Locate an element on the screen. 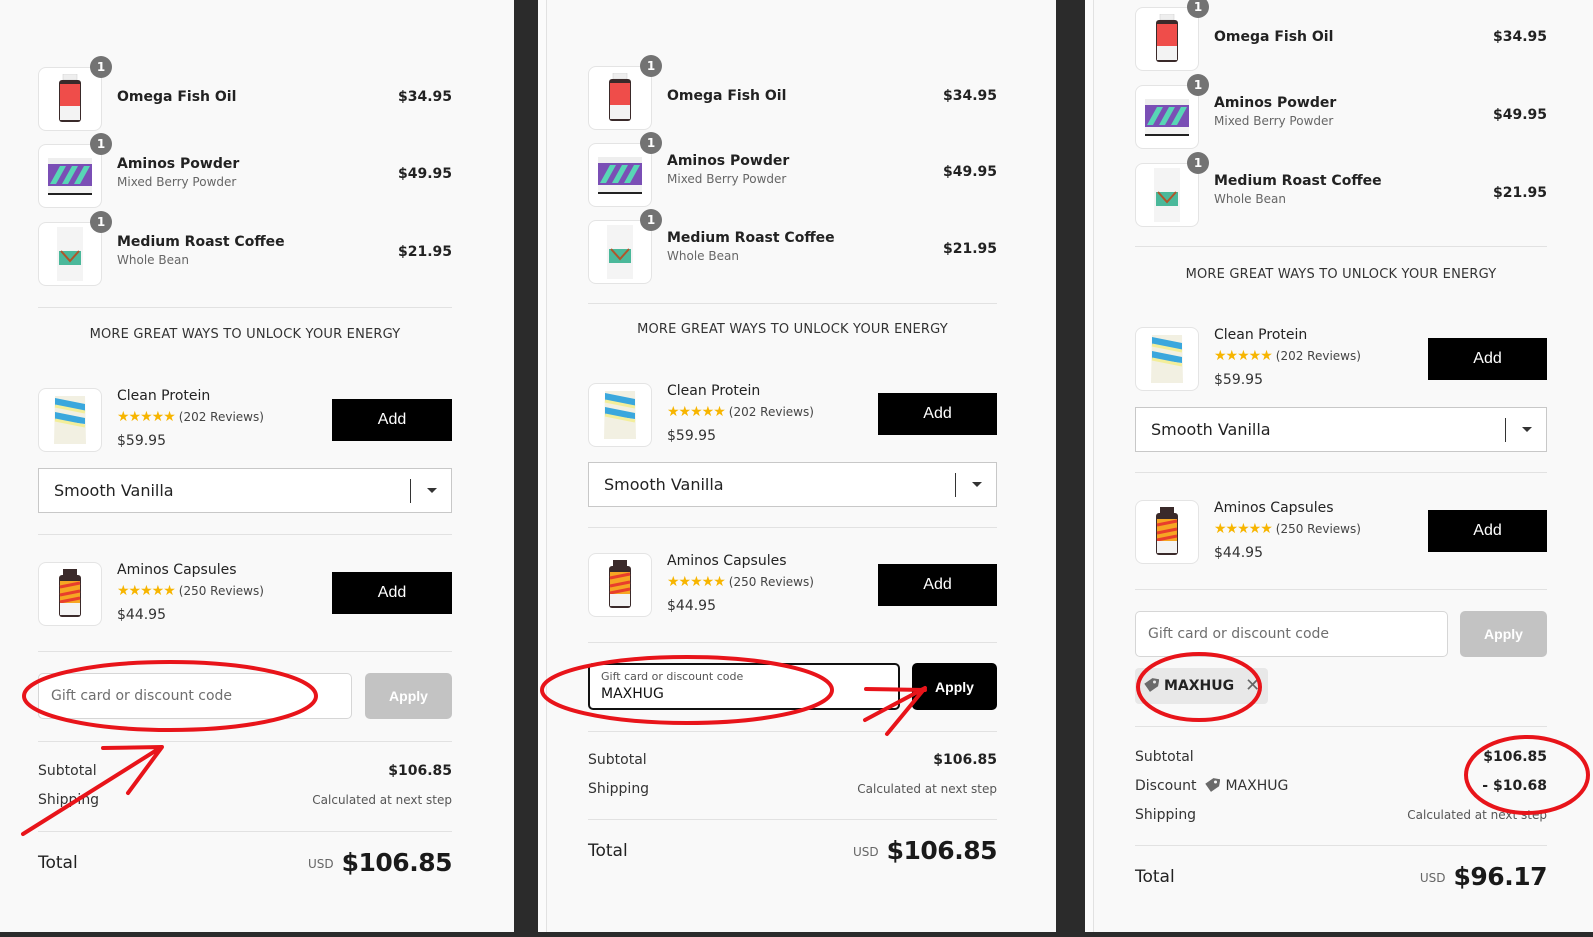 Image resolution: width=1593 pixels, height=937 pixels. subtotal-label: Subtotal is located at coordinates (617, 760).